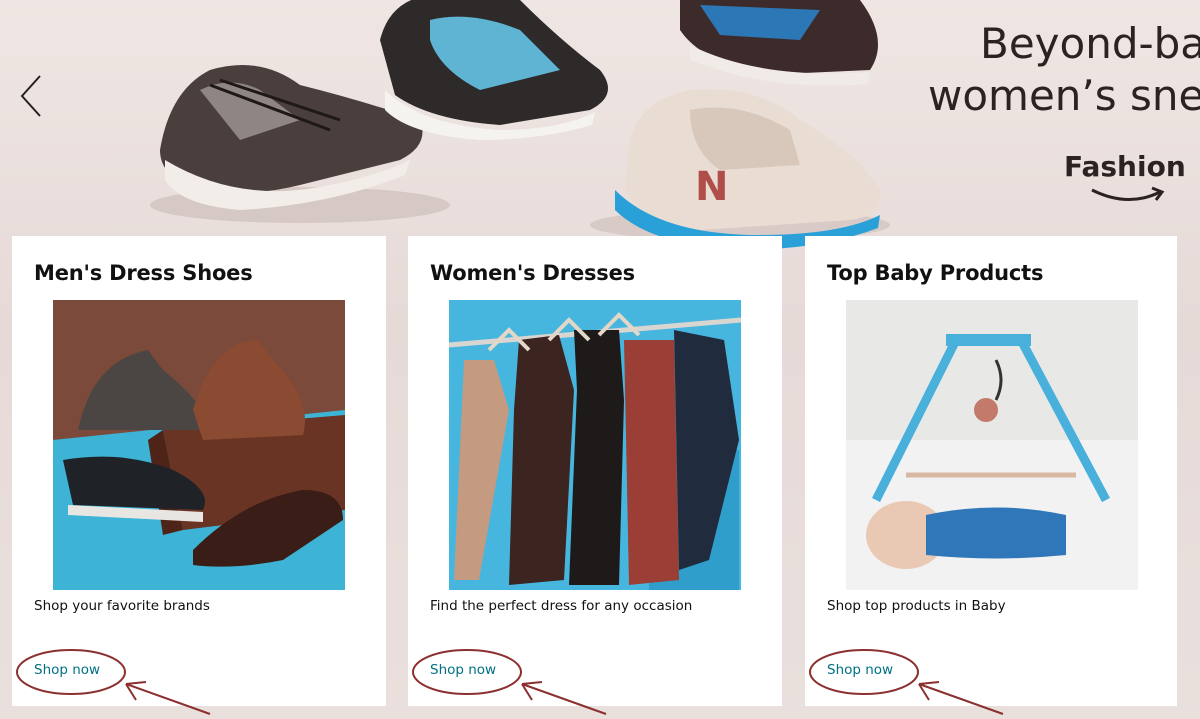 This screenshot has height=719, width=1200. I want to click on card-image-mens-shoes, so click(199, 445).